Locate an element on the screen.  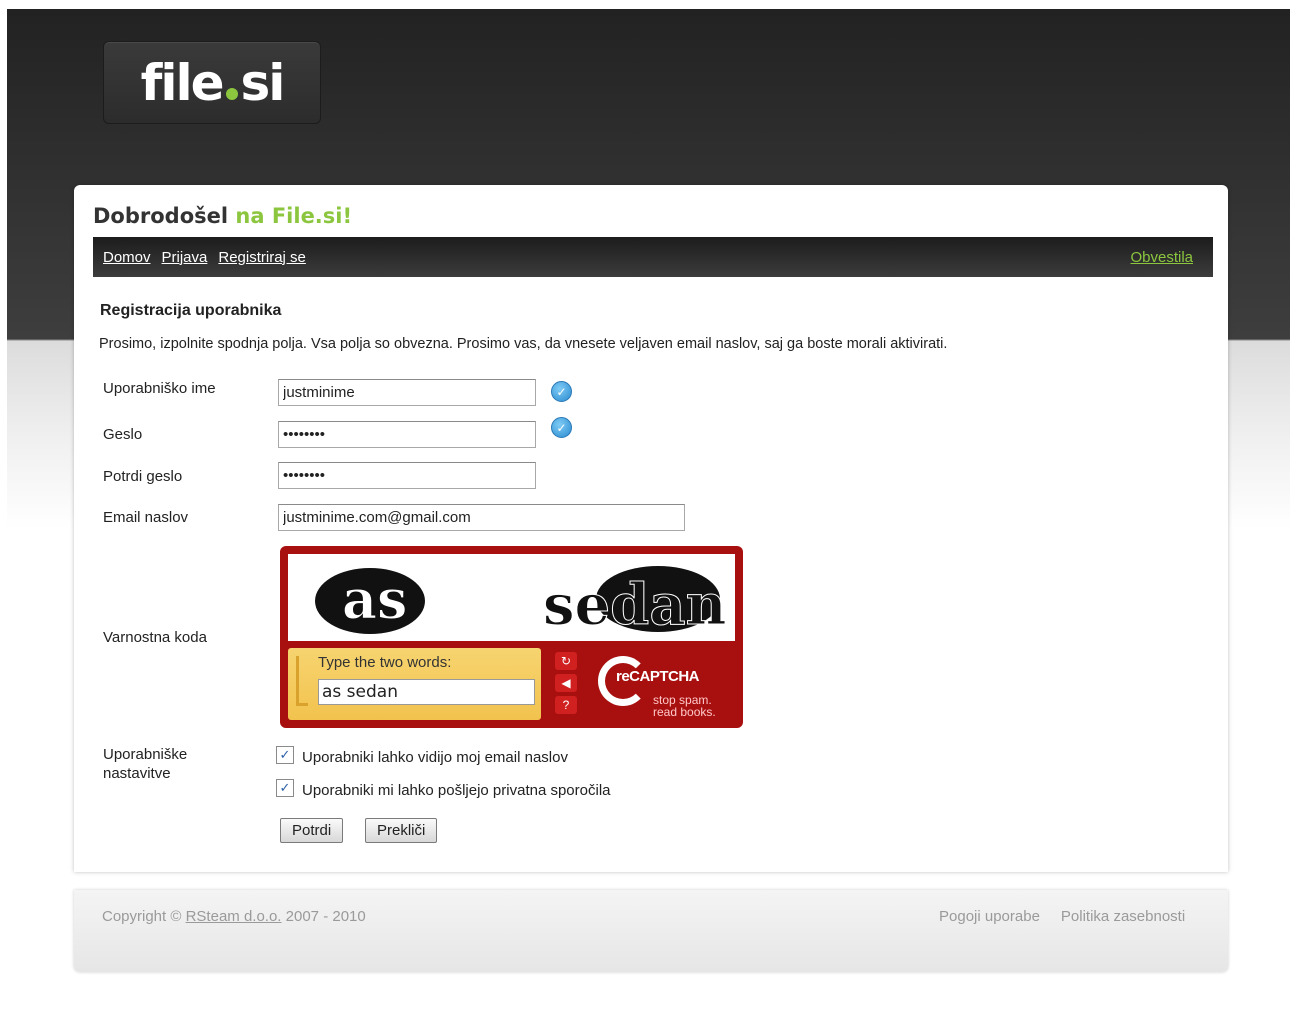
captcha-word-2: sedan is located at coordinates (634, 605).